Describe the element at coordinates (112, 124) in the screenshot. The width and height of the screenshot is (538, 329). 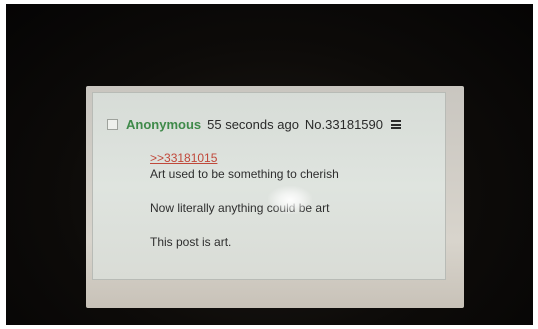
I see `post-select-checkbox` at that location.